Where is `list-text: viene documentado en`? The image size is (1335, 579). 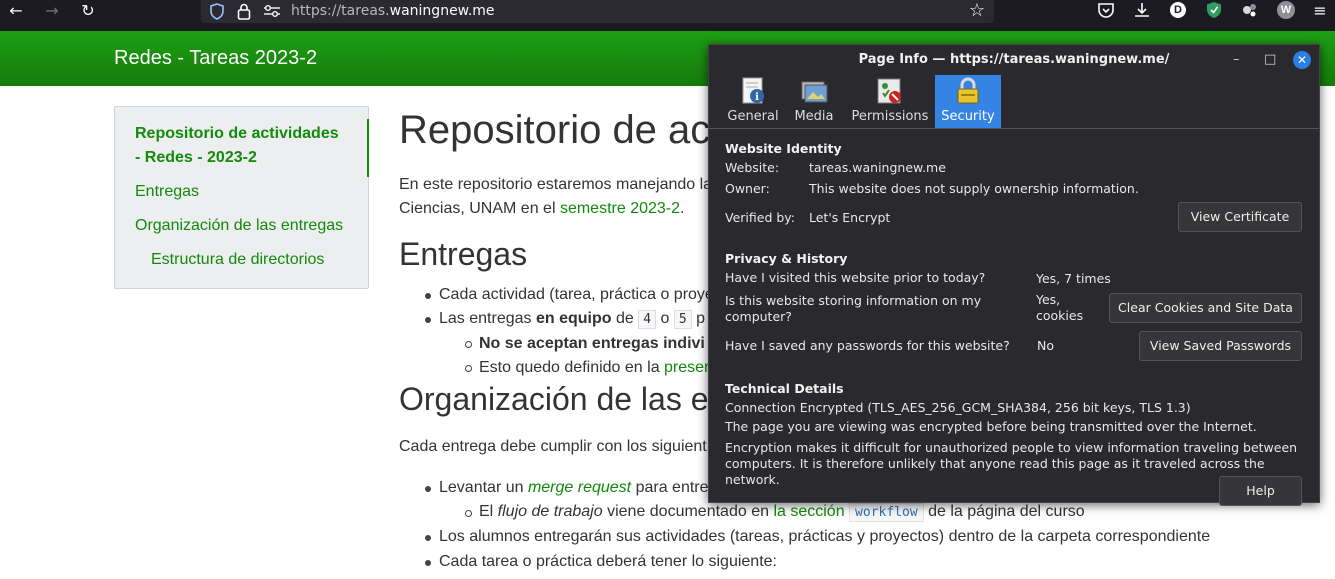
list-text: viene documentado en is located at coordinates (688, 511).